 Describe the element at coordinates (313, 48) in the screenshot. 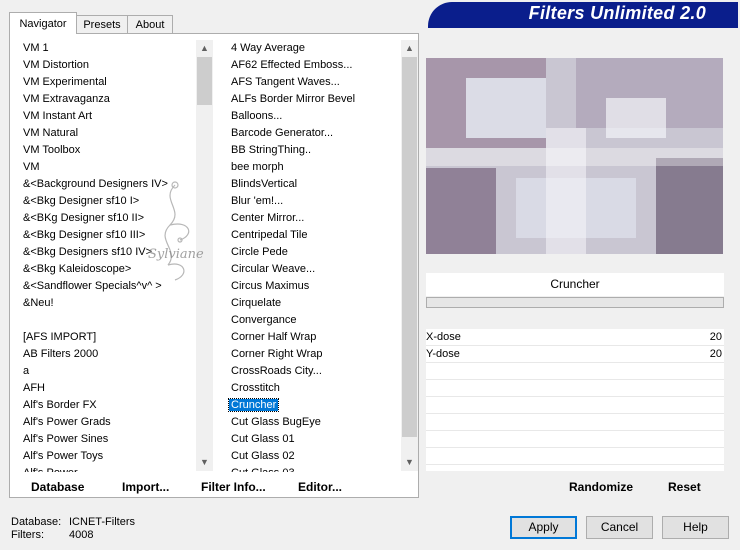

I see `list-item: 4 Way Average` at that location.